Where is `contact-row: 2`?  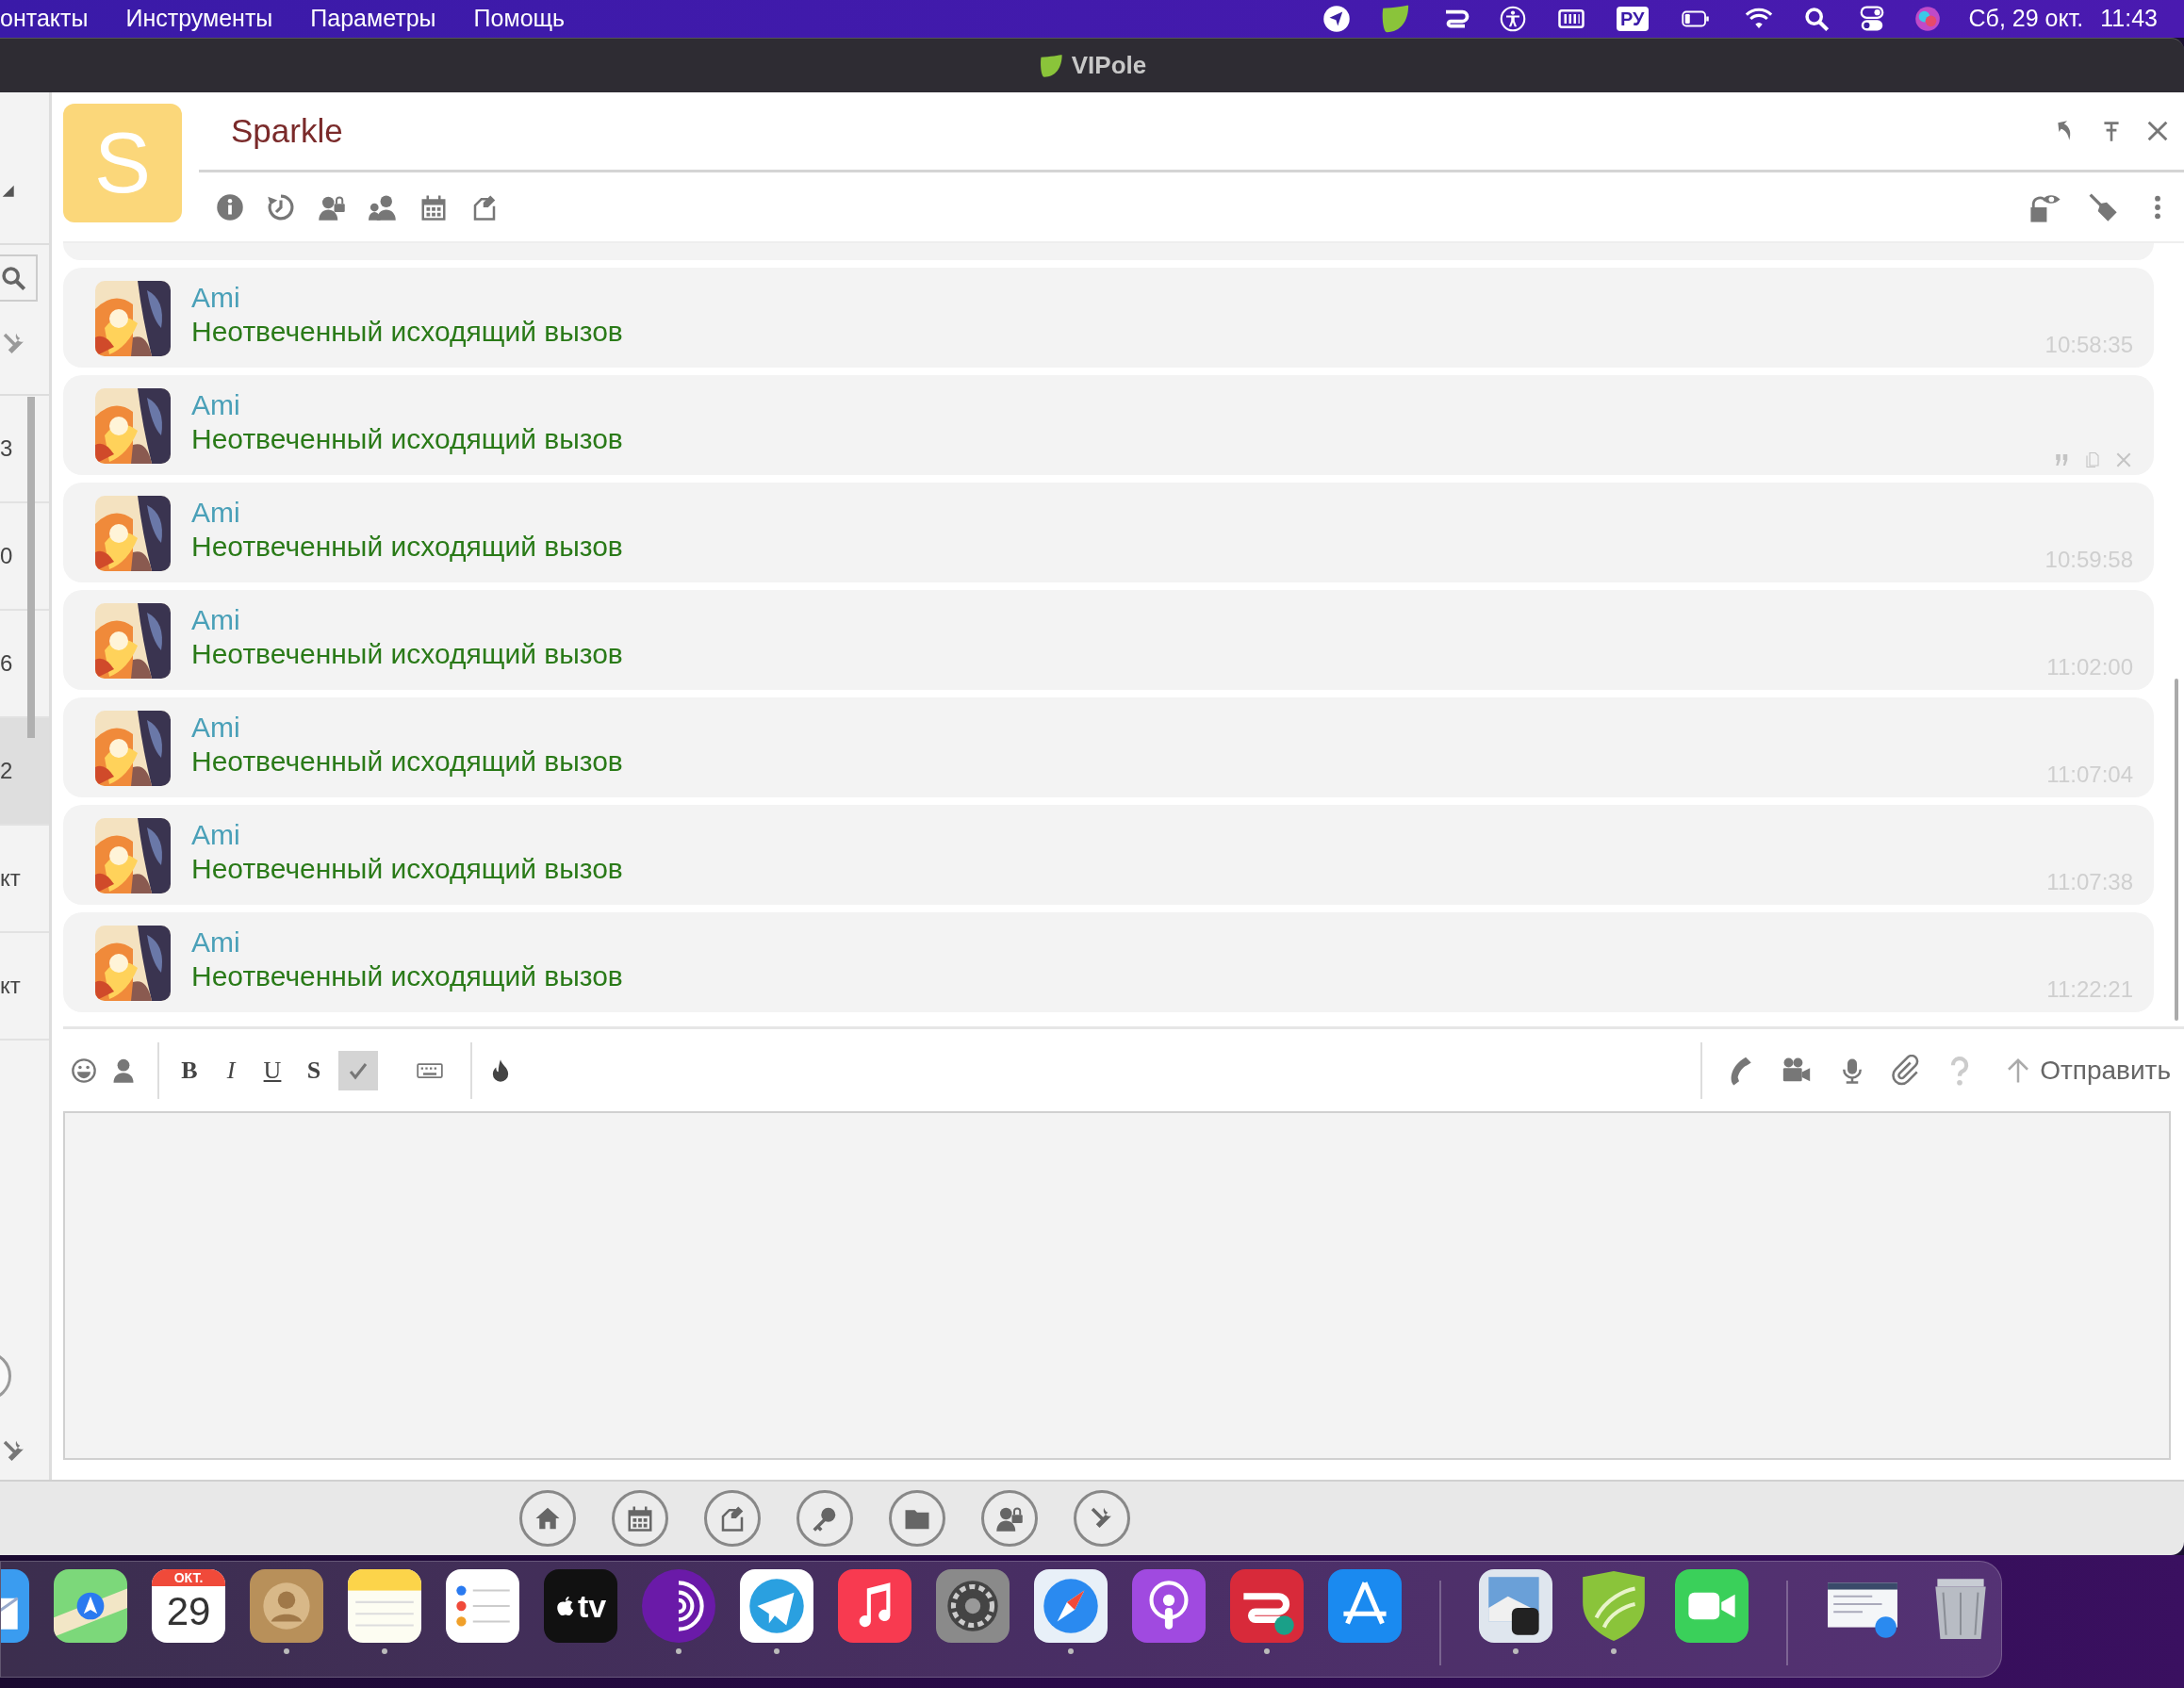
contact-row: 2 is located at coordinates (24, 772).